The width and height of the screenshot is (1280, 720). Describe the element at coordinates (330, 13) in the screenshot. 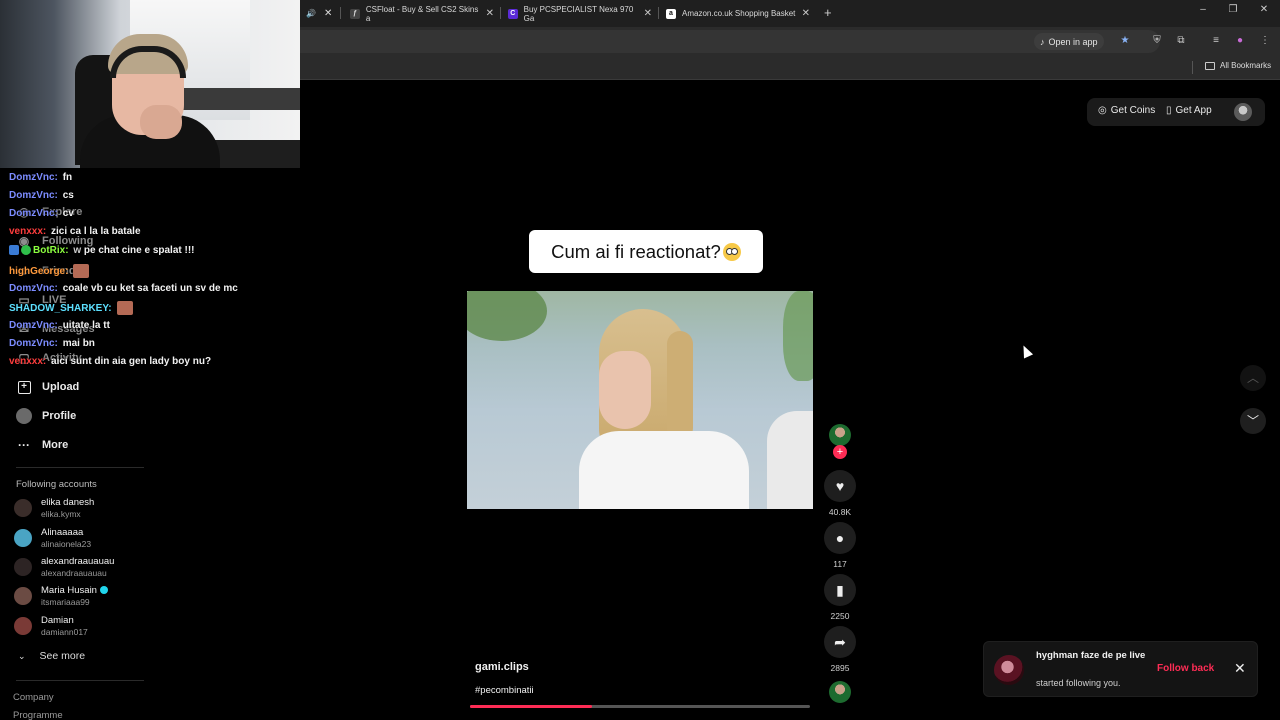

I see `close-tab-icon: ✕` at that location.